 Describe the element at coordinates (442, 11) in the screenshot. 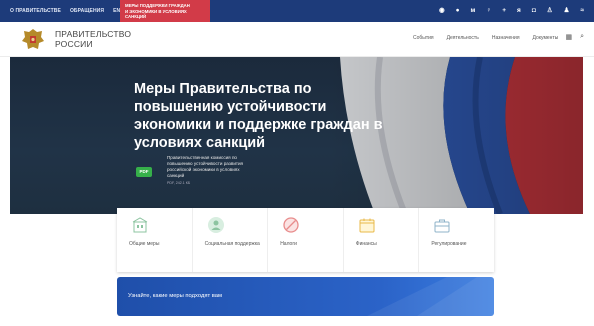

I see `camera-icon: ◉` at that location.